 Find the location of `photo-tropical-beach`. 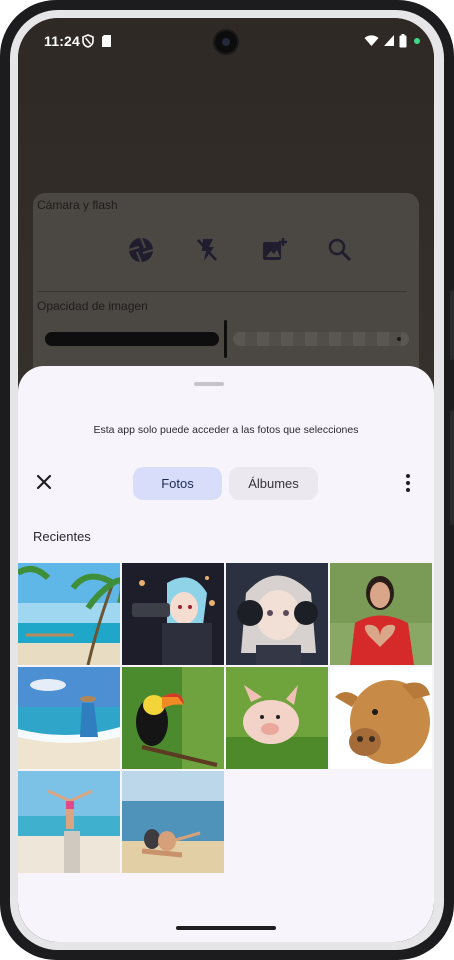

photo-tropical-beach is located at coordinates (69, 614).